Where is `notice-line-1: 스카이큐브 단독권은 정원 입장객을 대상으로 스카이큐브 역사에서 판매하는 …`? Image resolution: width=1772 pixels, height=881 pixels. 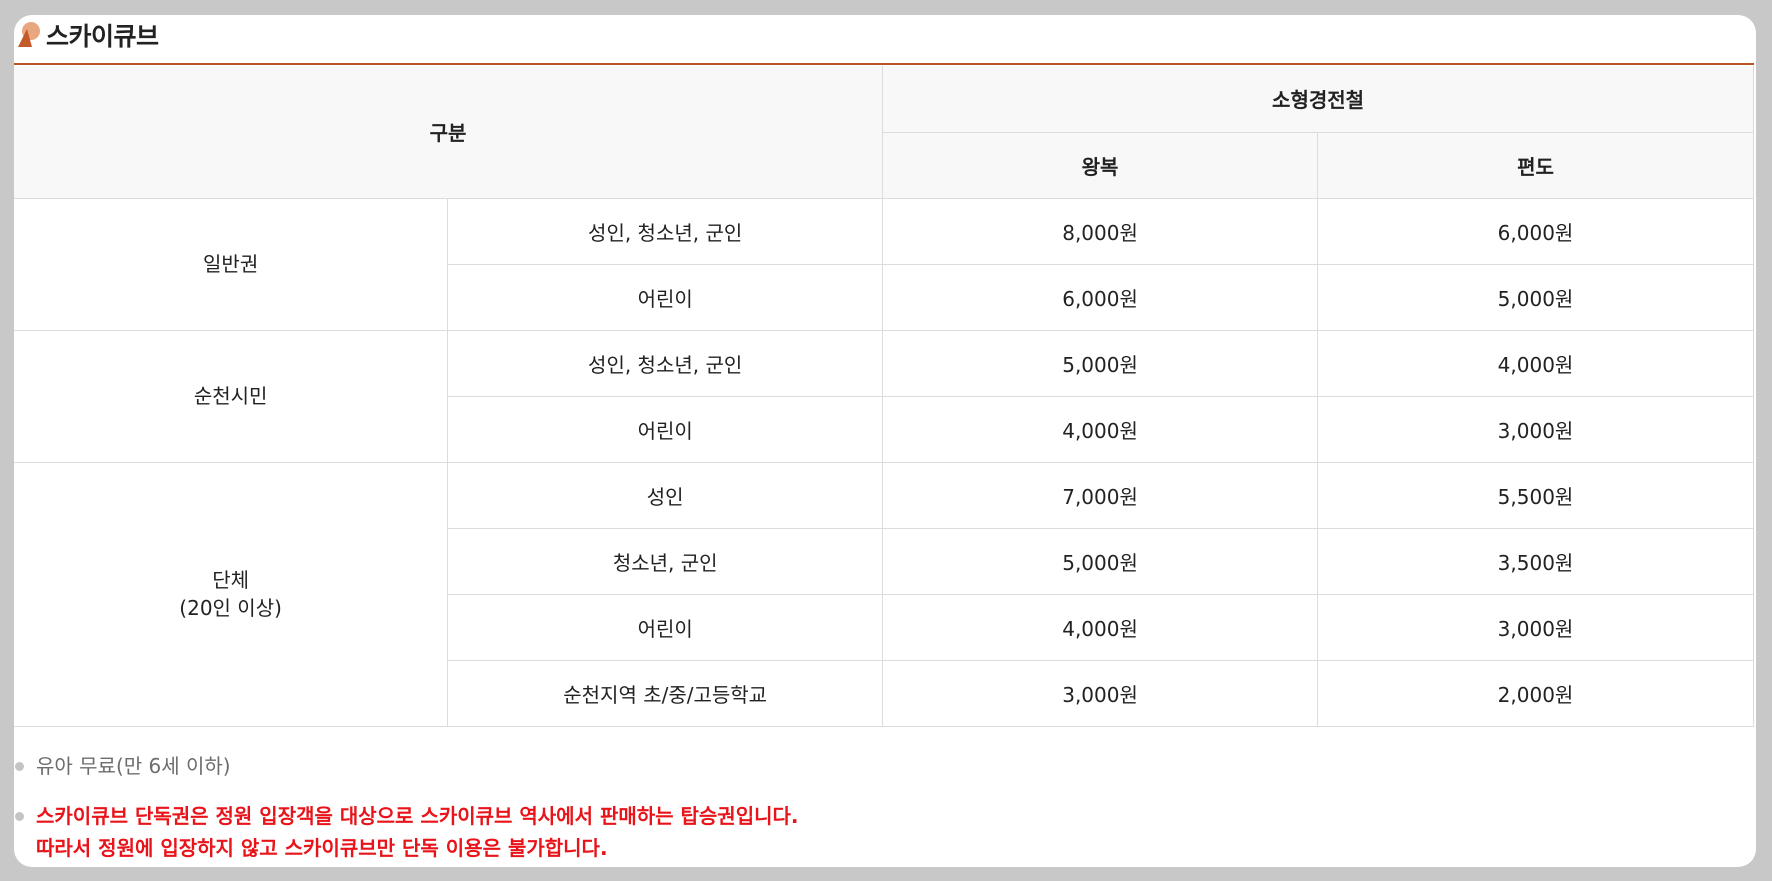 notice-line-1: 스카이큐브 단독권은 정원 입장객을 대상으로 스카이큐브 역사에서 판매하는 … is located at coordinates (417, 816).